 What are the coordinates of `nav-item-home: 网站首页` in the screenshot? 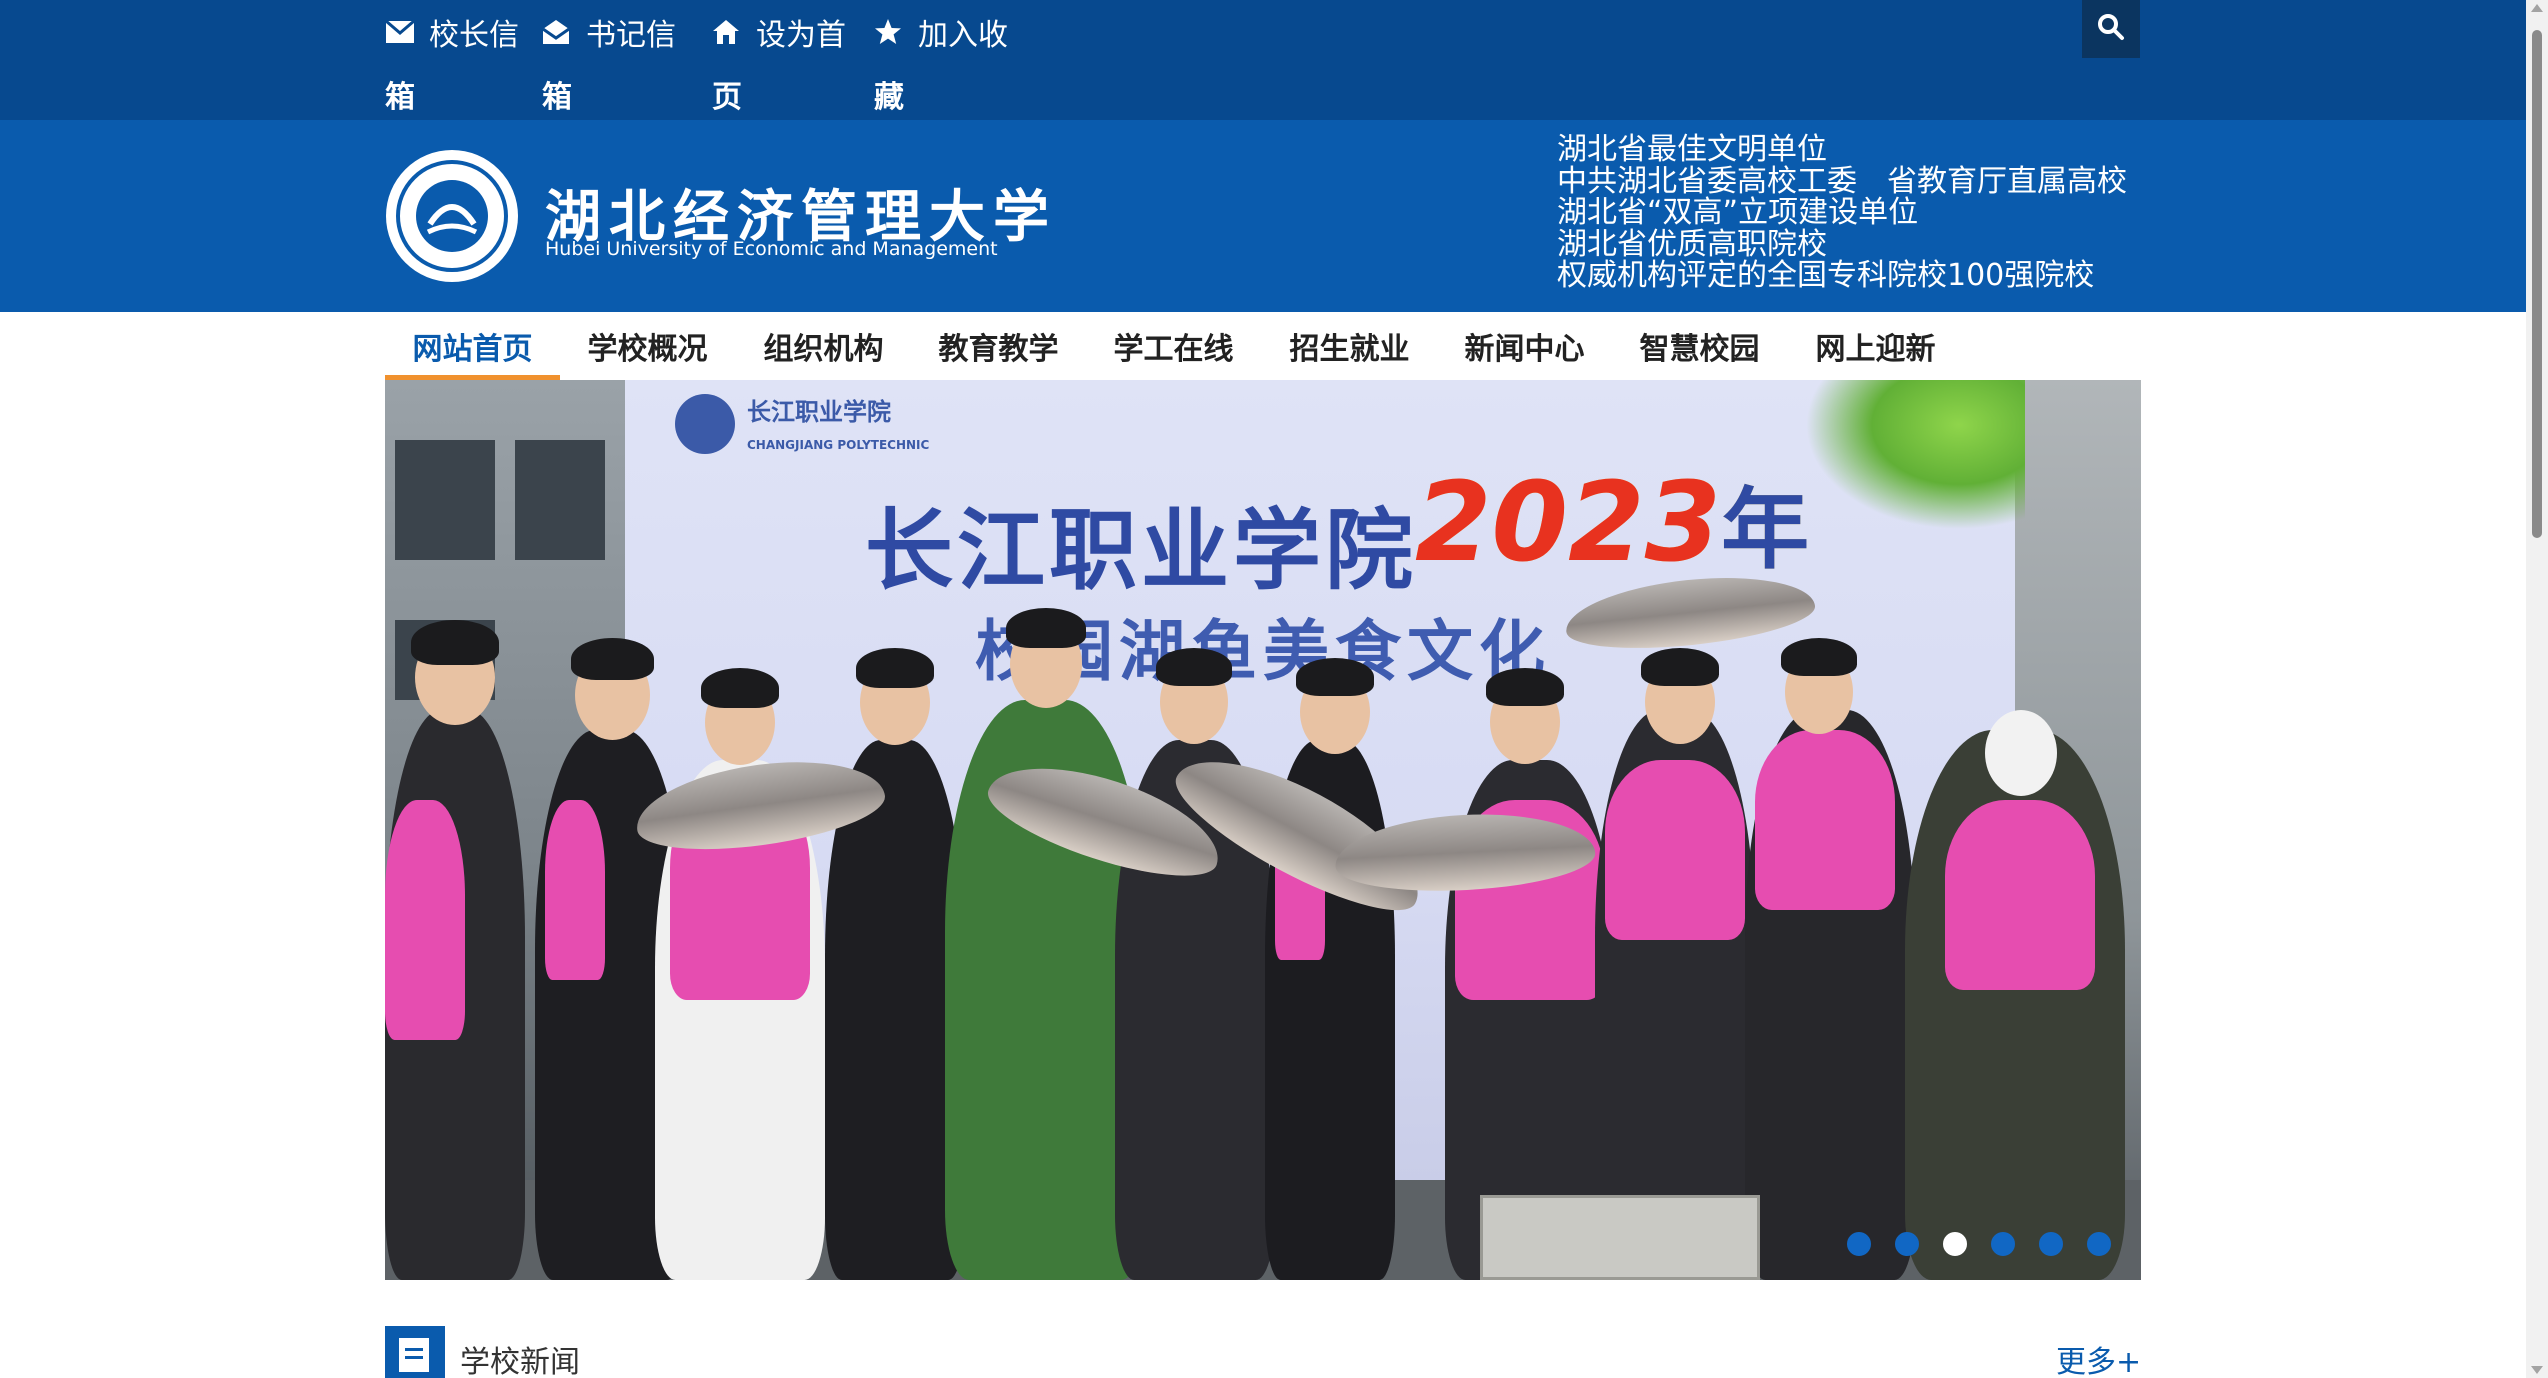 It's located at (472, 346).